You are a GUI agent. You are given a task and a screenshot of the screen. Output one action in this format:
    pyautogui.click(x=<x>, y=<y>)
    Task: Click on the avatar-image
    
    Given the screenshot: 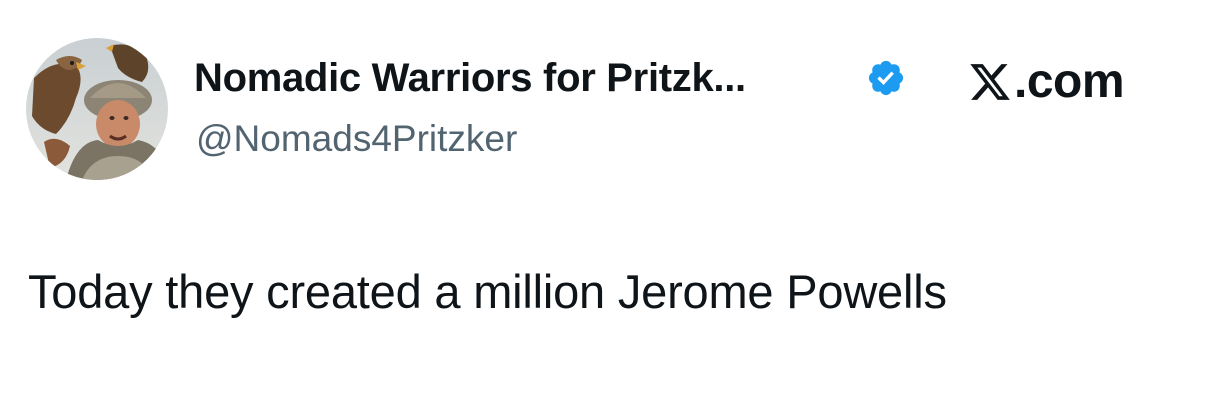 What is the action you would take?
    pyautogui.click(x=97, y=109)
    